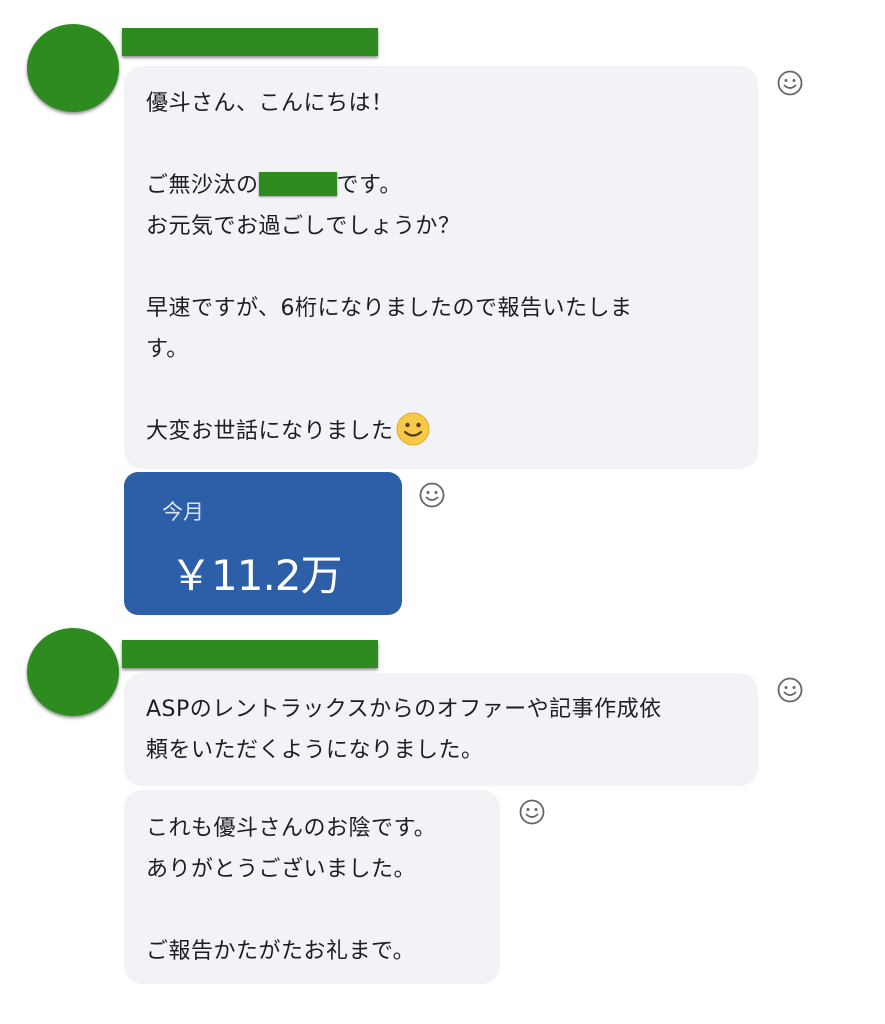  What do you see at coordinates (389, 308) in the screenshot?
I see `message-line: 早速ですが、6桁になりましたので報告いたしま` at bounding box center [389, 308].